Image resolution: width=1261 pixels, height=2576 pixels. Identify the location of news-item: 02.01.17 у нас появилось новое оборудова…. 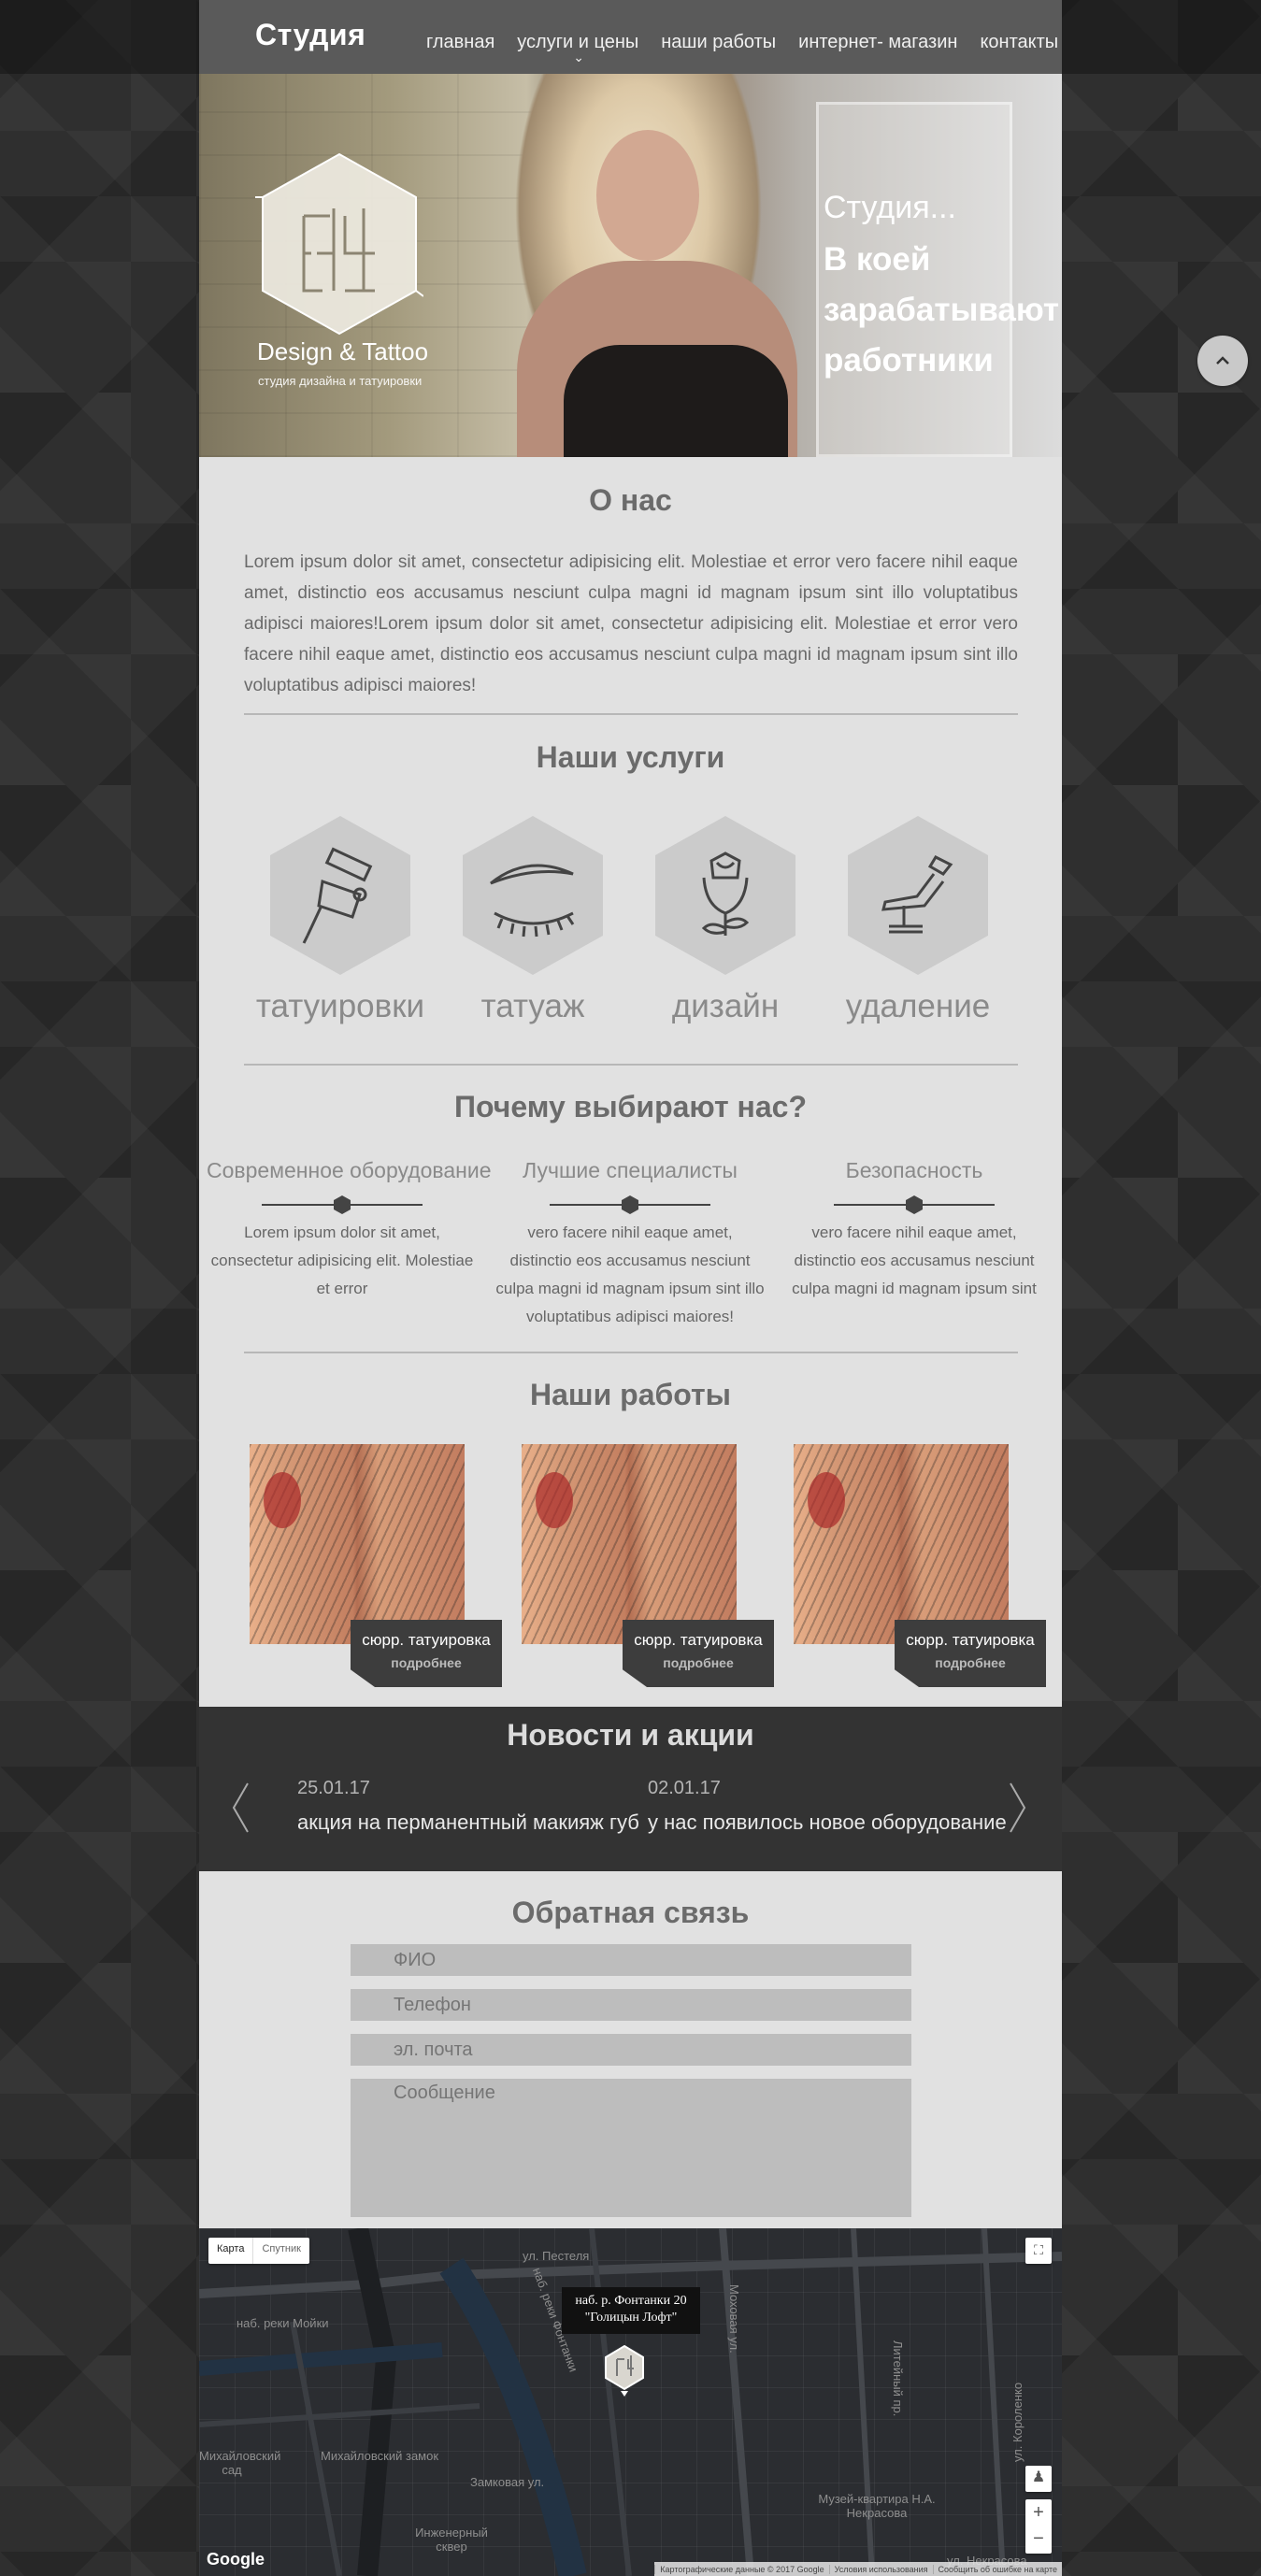
(827, 1806).